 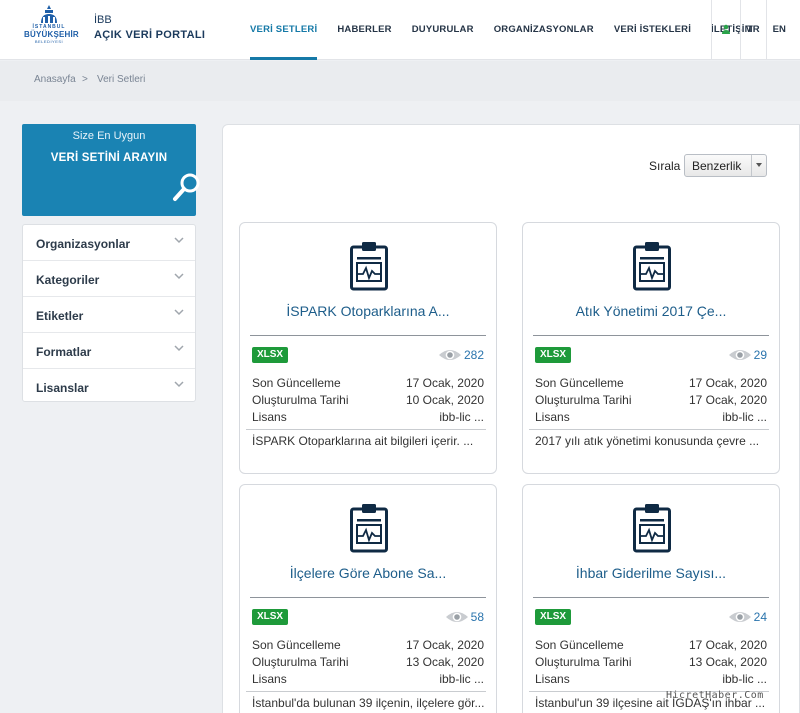 What do you see at coordinates (283, 30) in the screenshot?
I see `nav-veri-setleri: VERİ SETLERİ` at bounding box center [283, 30].